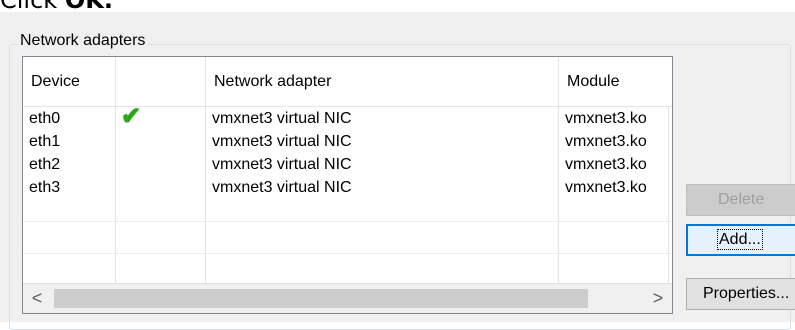 Image resolution: width=795 pixels, height=330 pixels. What do you see at coordinates (131, 116) in the screenshot?
I see `check-icon: ✔` at bounding box center [131, 116].